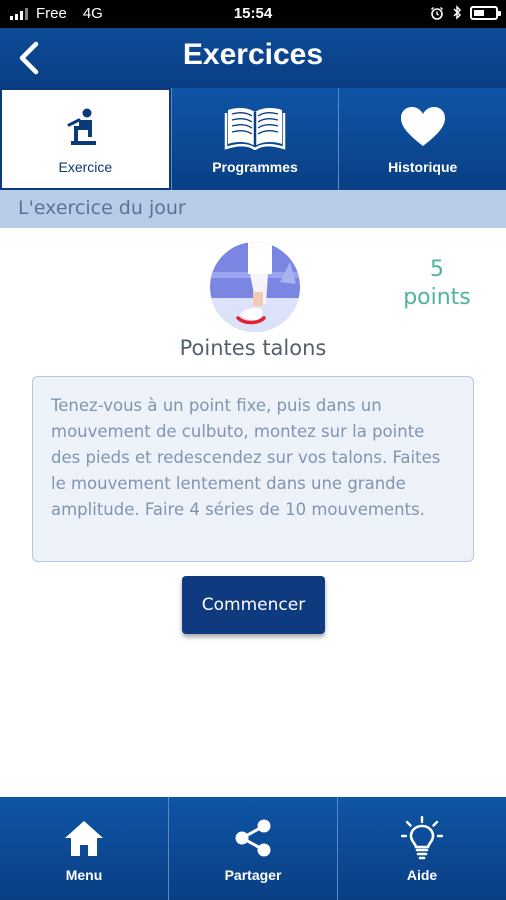  I want to click on tab-programmes: Programmes, so click(254, 139).